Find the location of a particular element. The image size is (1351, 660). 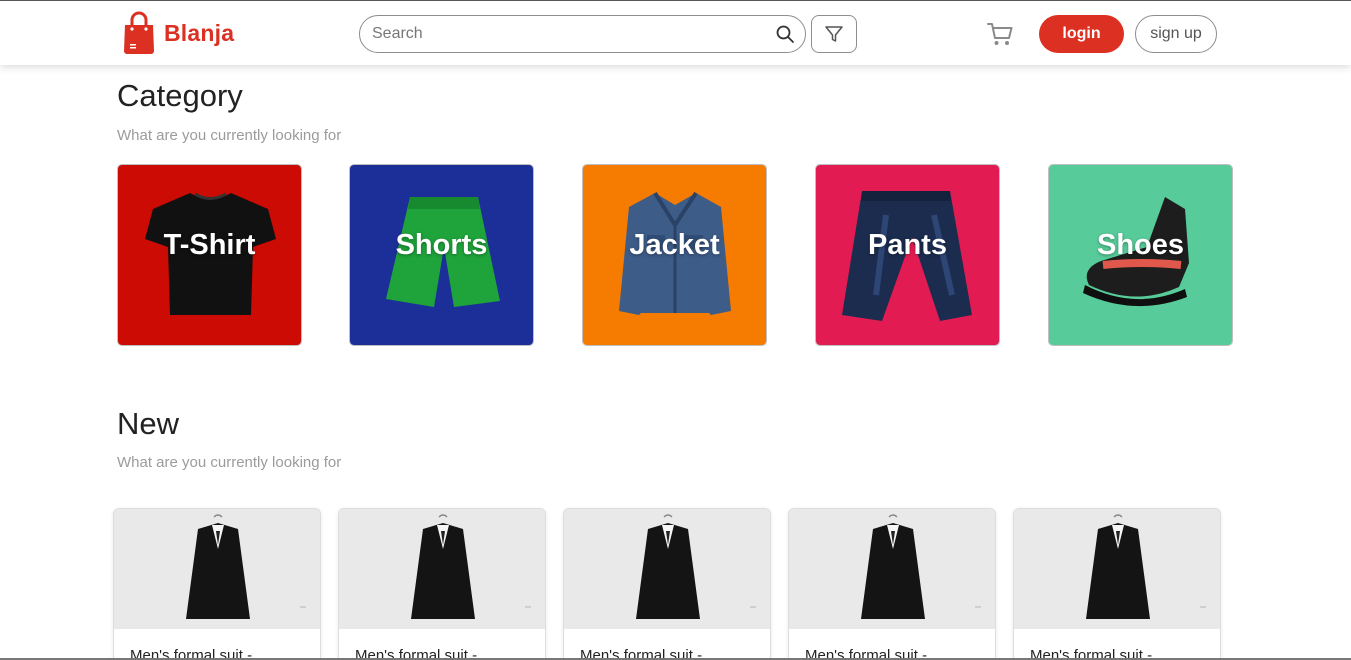

category-label: Shoes is located at coordinates (1140, 245).